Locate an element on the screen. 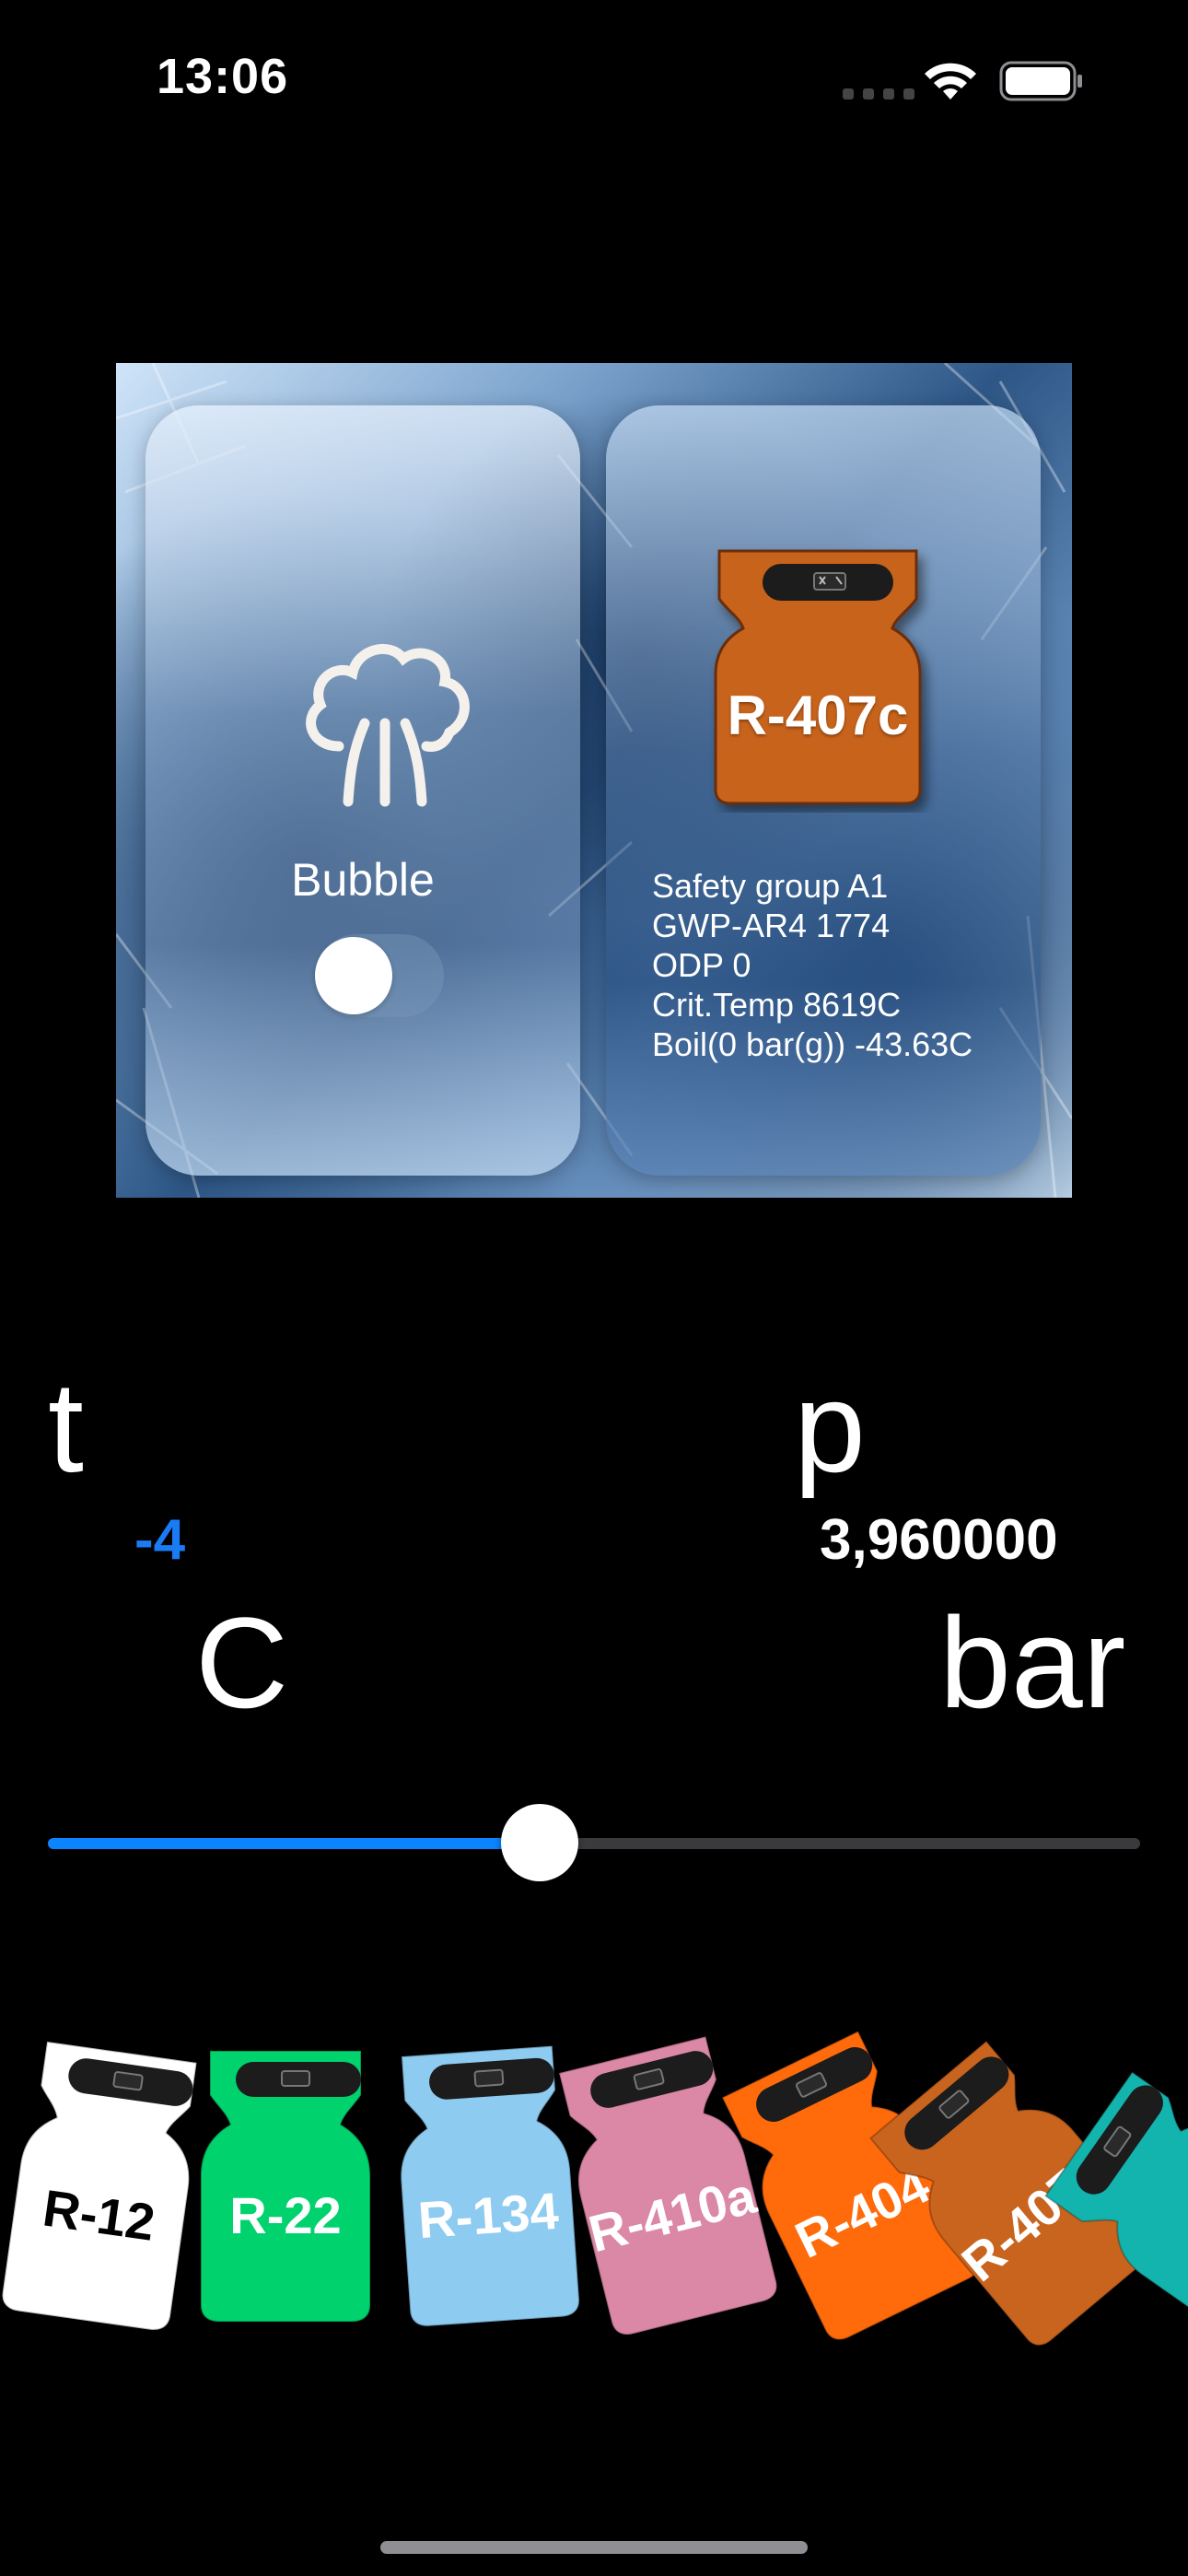  wifi-icon is located at coordinates (951, 81).